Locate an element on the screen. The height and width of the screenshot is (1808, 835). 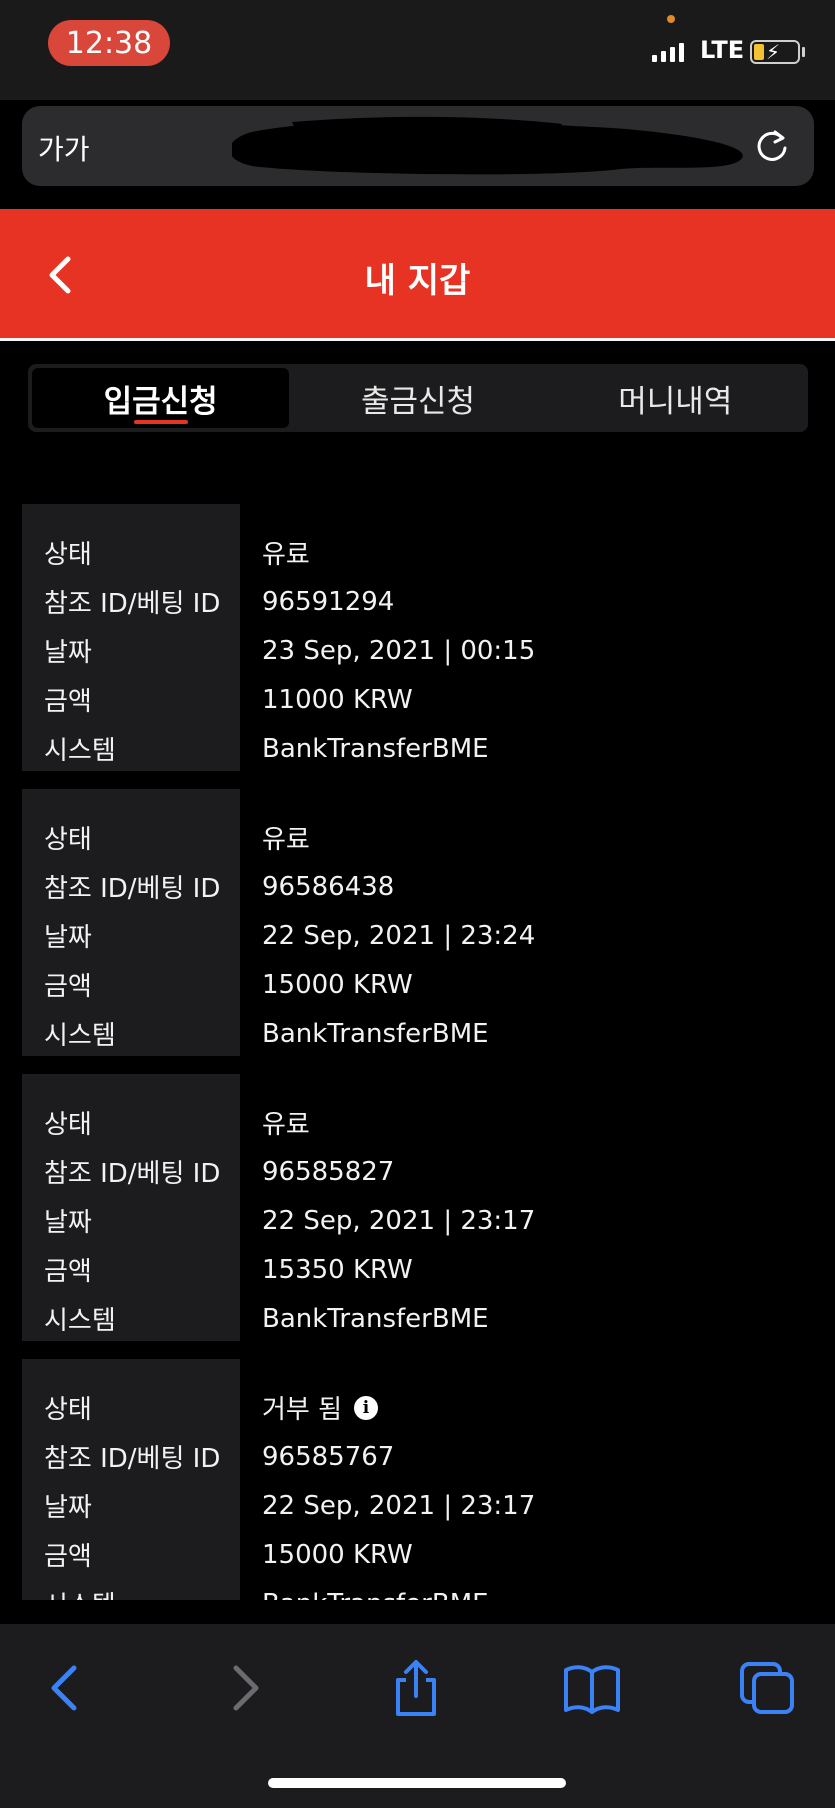
tab-deposit-request: 입금신청 is located at coordinates (161, 398).